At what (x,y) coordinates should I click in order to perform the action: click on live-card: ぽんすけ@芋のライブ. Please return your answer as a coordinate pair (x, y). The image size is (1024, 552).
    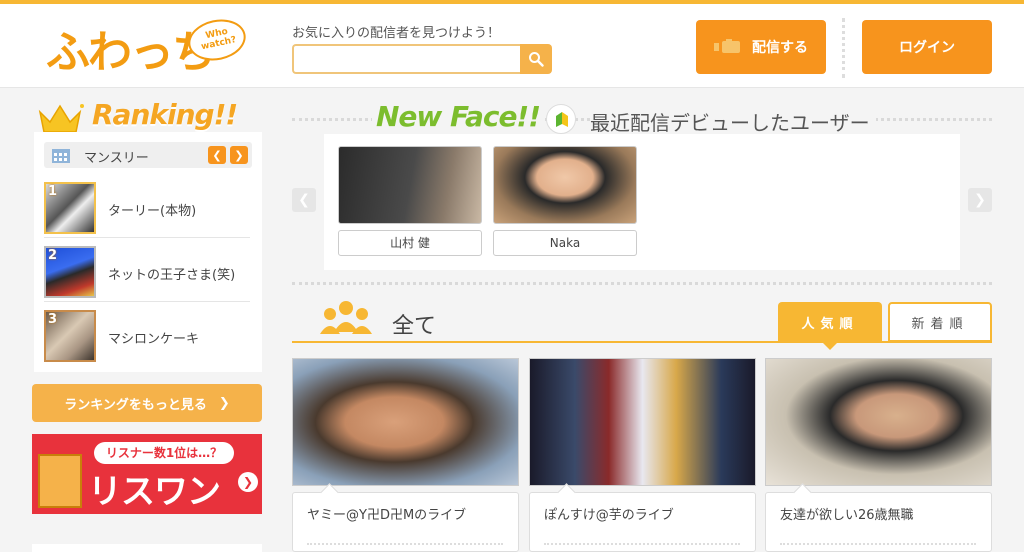
    Looking at the image, I should click on (642, 455).